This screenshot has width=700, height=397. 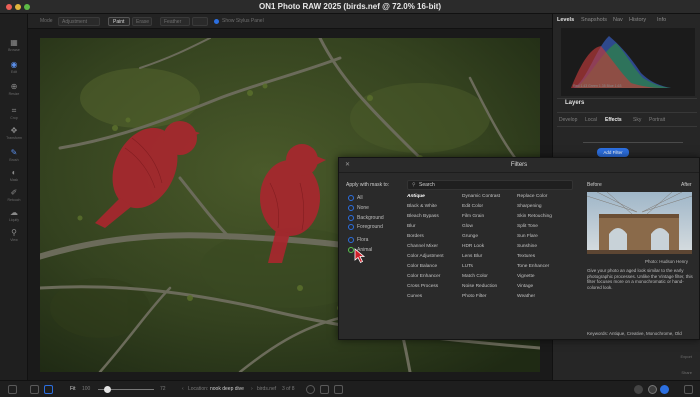 What do you see at coordinates (490, 185) in the screenshot?
I see `filter-search-input: ⚲ Search` at bounding box center [490, 185].